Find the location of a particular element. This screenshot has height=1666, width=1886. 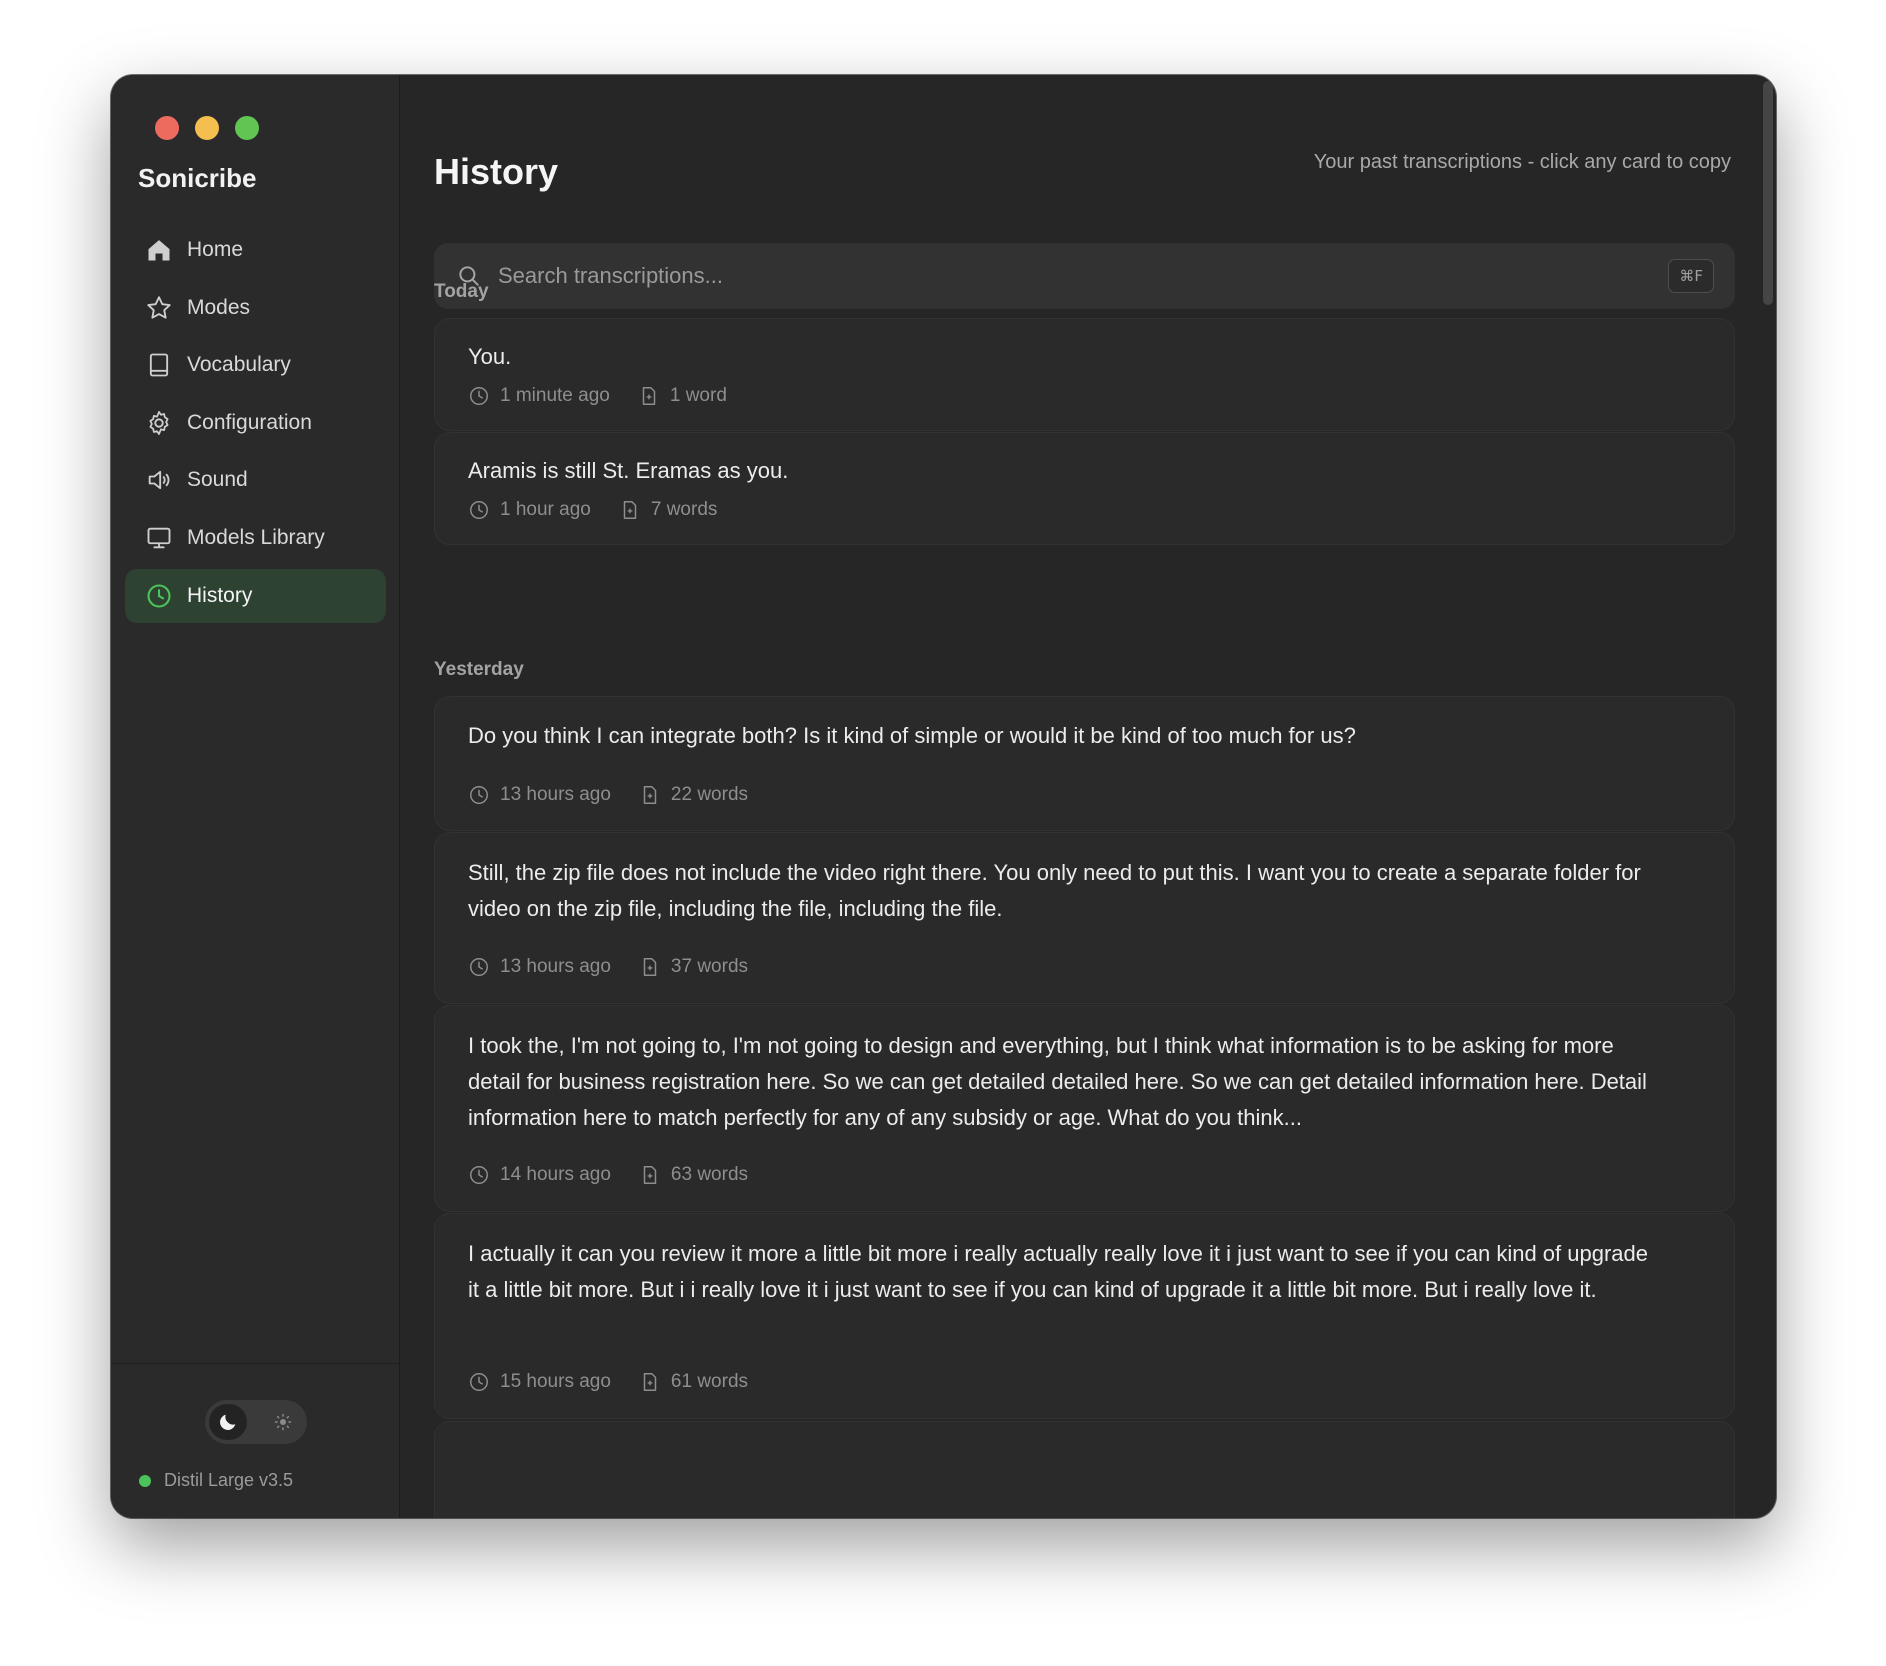

card-meta: 1 hour ago 7 words is located at coordinates (606, 510).